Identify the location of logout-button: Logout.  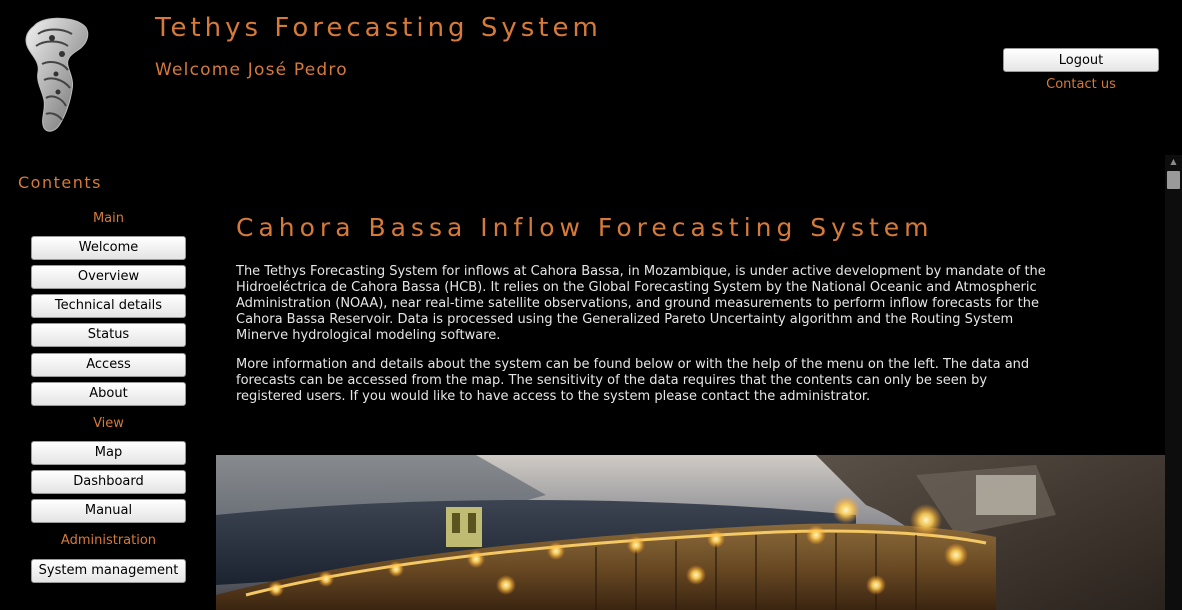
(1081, 60).